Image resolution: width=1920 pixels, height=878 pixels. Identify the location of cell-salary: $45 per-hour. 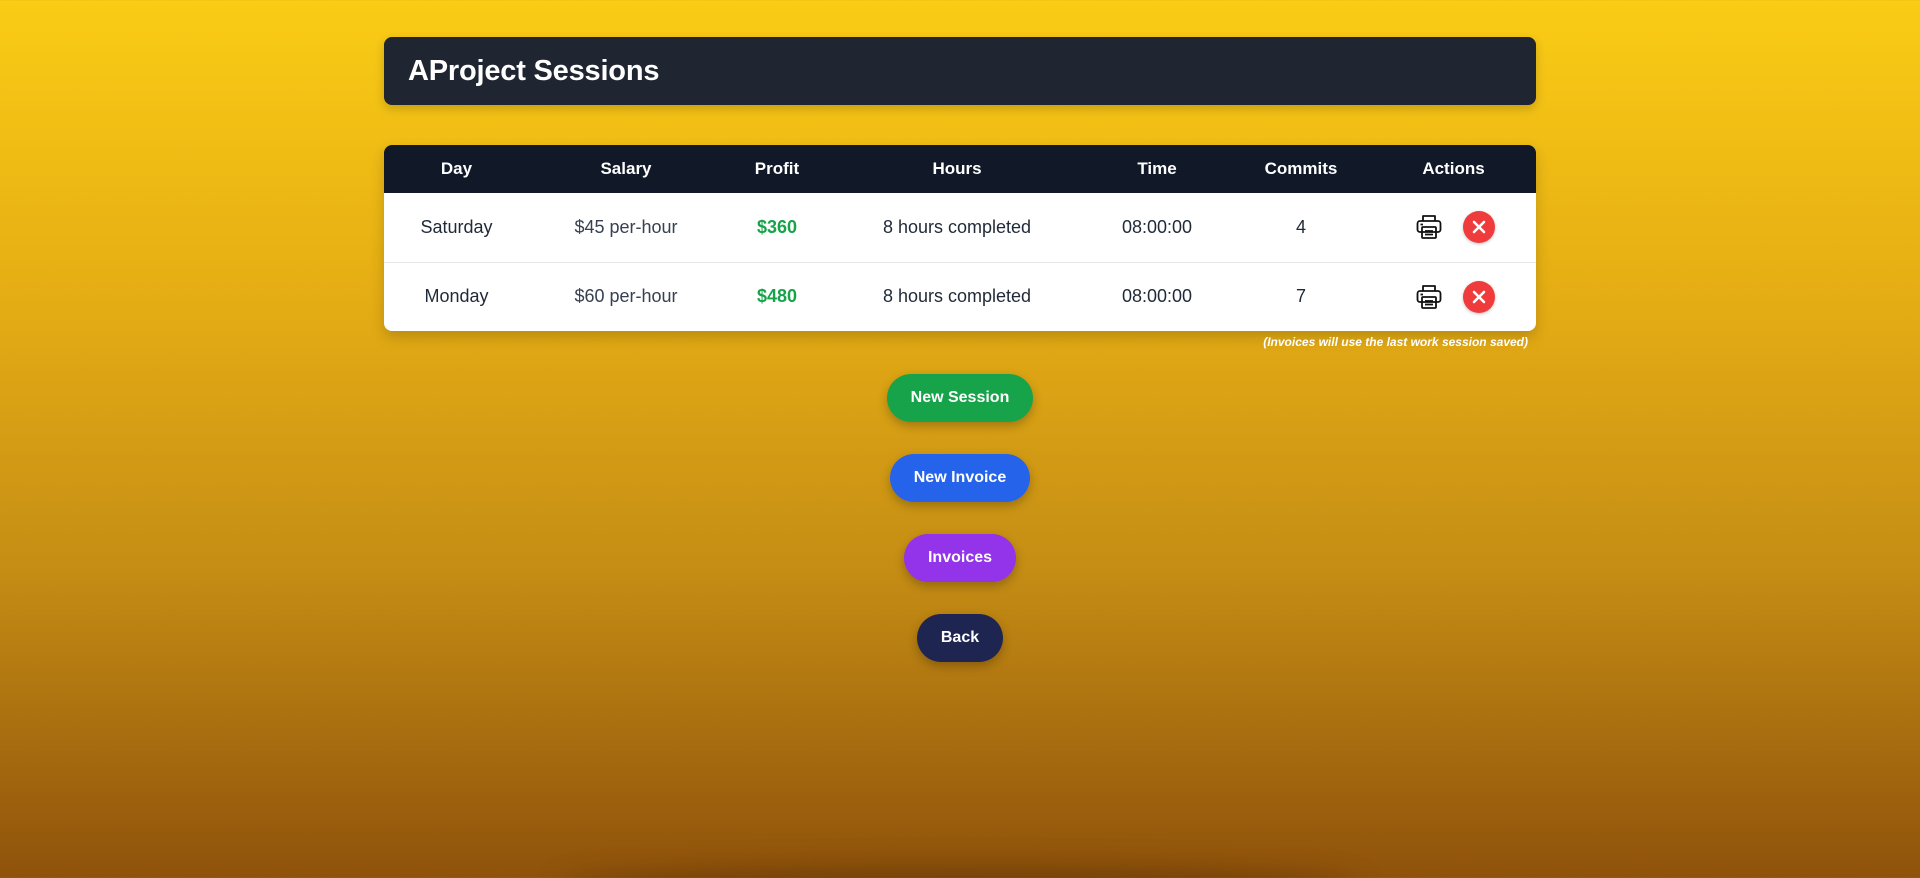
(626, 226).